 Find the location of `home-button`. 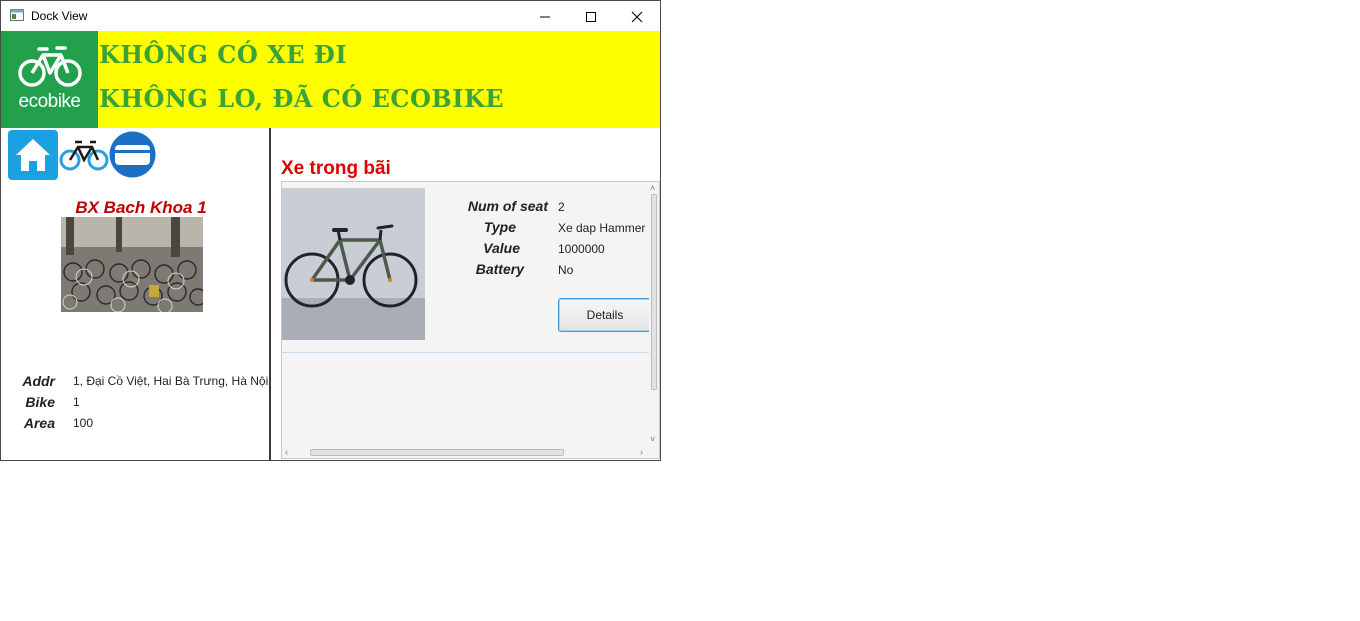

home-button is located at coordinates (33, 155).